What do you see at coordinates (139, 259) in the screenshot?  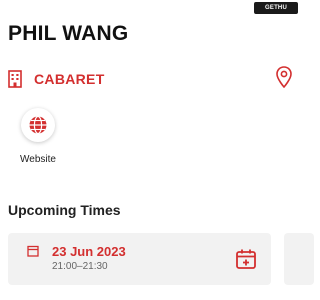 I see `upcoming-time-card: 23 Jun 2023 21:00–21:30` at bounding box center [139, 259].